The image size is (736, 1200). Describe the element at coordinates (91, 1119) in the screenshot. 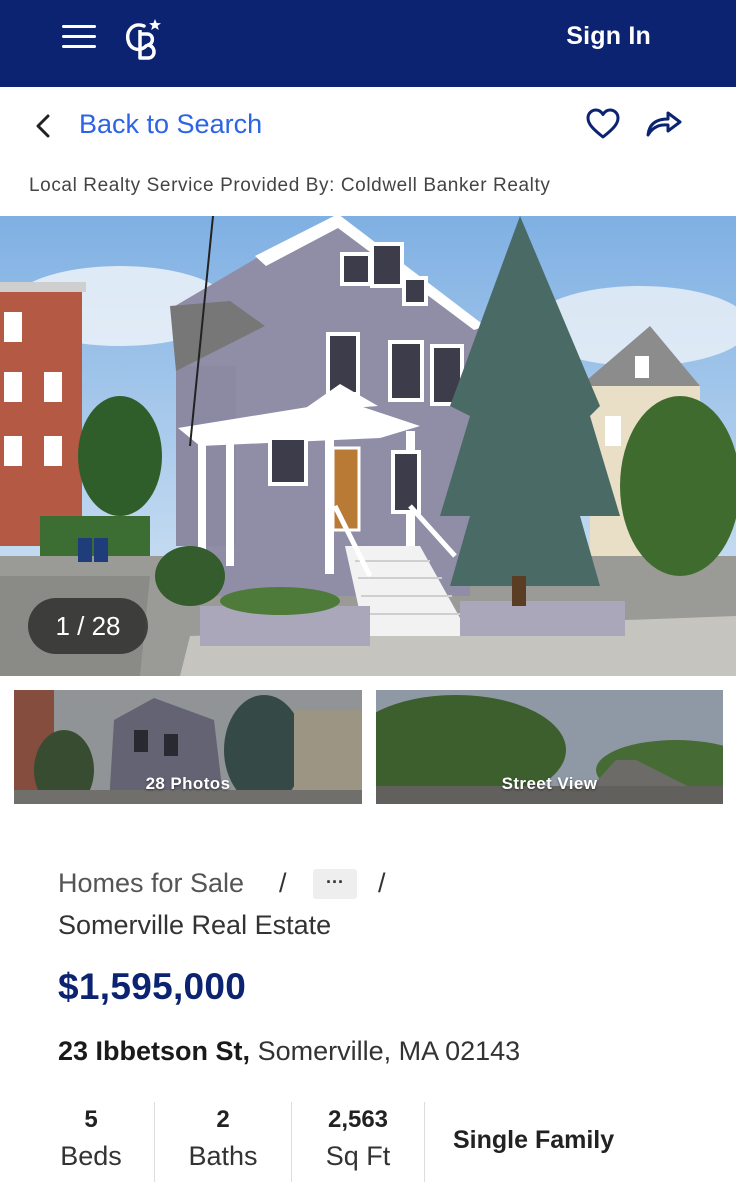

I see `beds-value: 5` at that location.